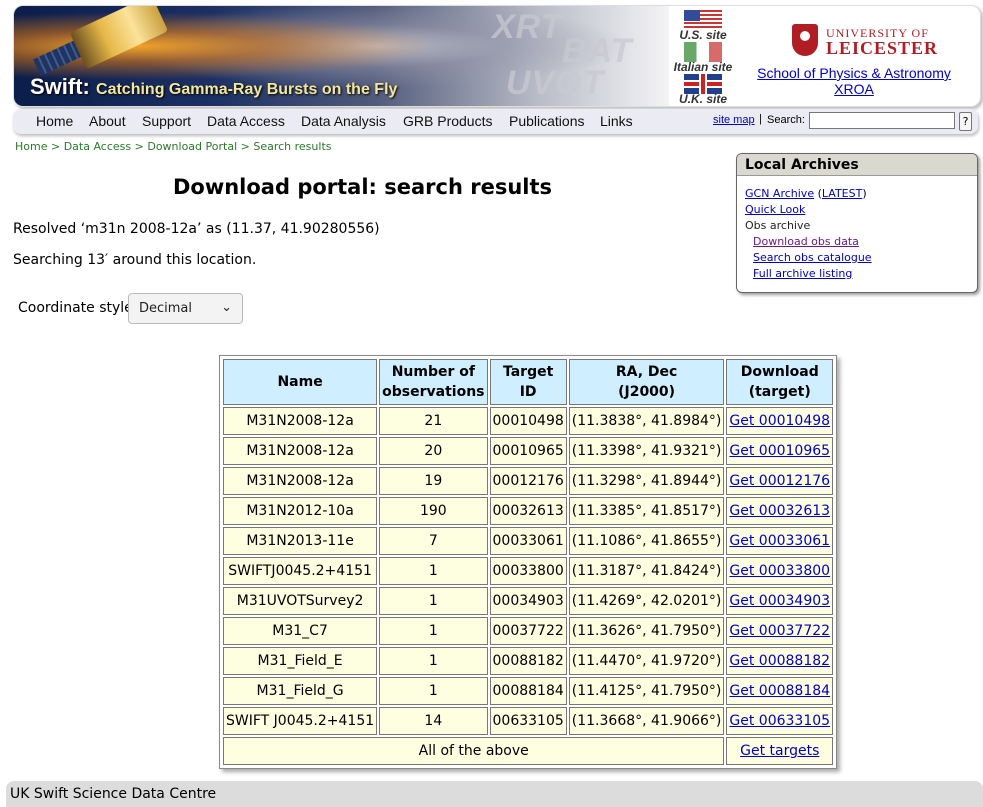  I want to click on uk-site-link: U.K. site, so click(703, 99).